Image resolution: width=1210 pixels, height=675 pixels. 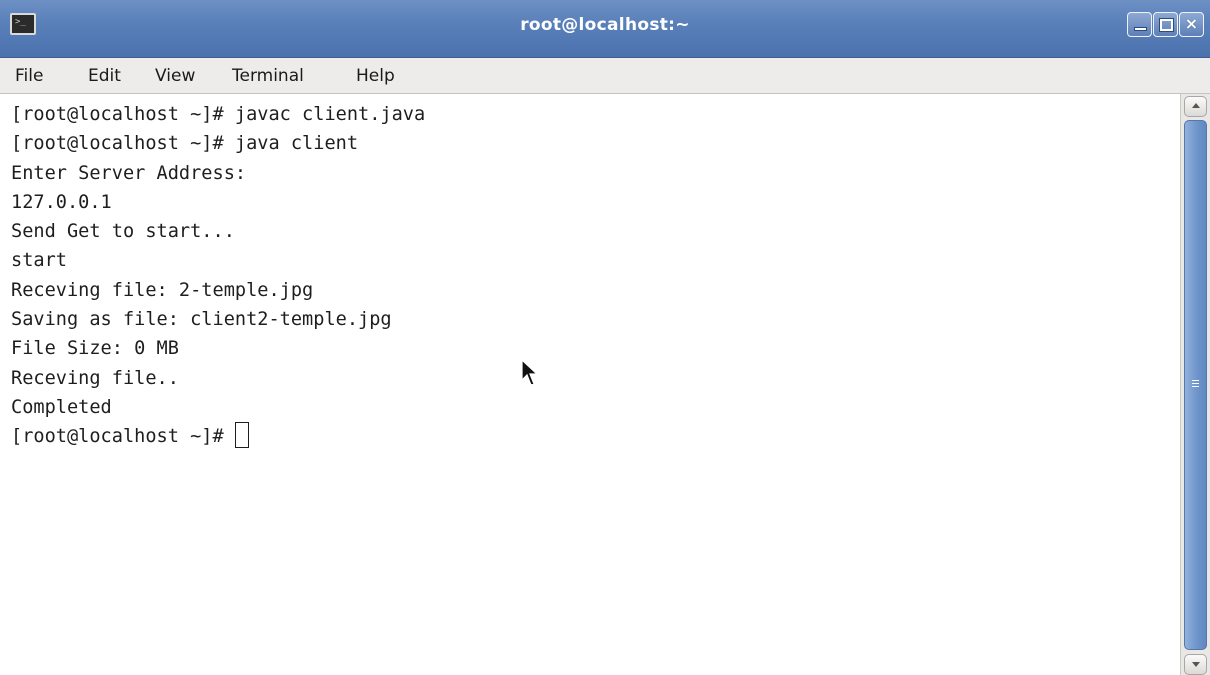 I want to click on terminal-line: start, so click(x=39, y=261).